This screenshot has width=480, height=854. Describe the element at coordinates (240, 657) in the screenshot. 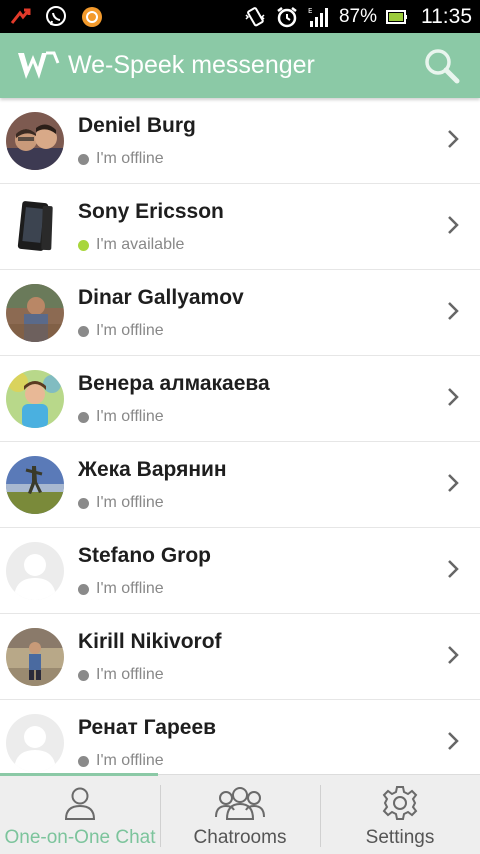

I see `contact-row: Kirill Nikivorof I'm offline` at that location.